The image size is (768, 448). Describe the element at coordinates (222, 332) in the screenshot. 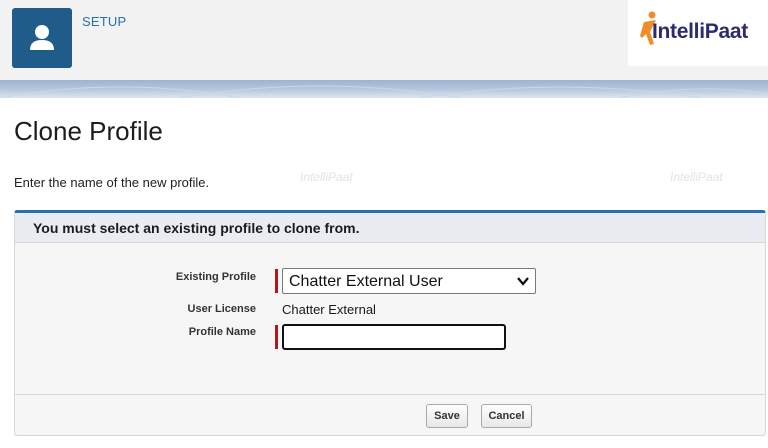

I see `profile-name-label: Profile Name` at that location.